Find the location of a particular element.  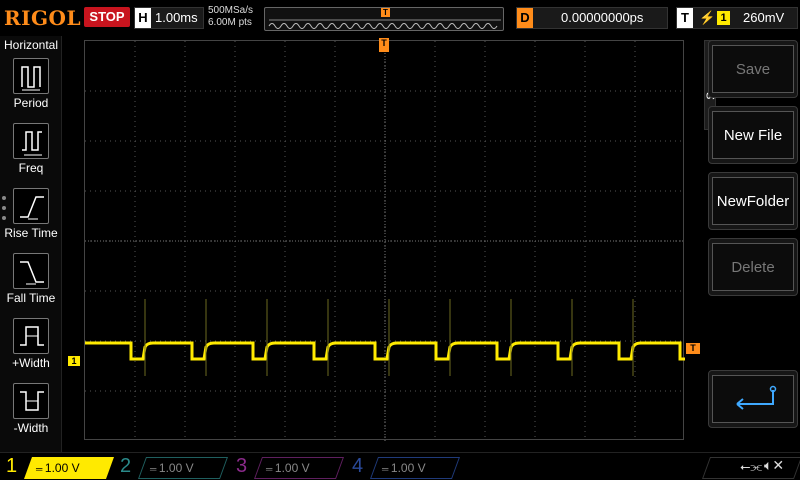

ch4-scale: ═ 1.00 V is located at coordinates (404, 468).